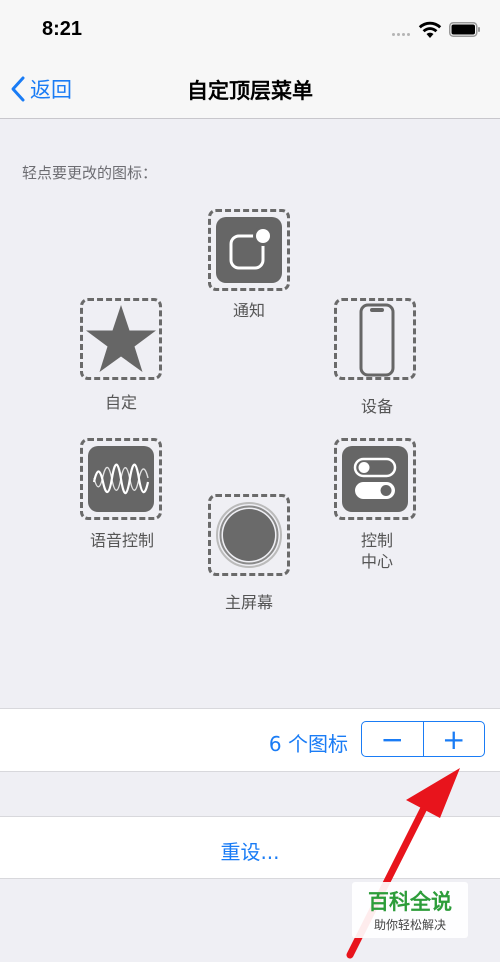  I want to click on star-icon, so click(121, 338).